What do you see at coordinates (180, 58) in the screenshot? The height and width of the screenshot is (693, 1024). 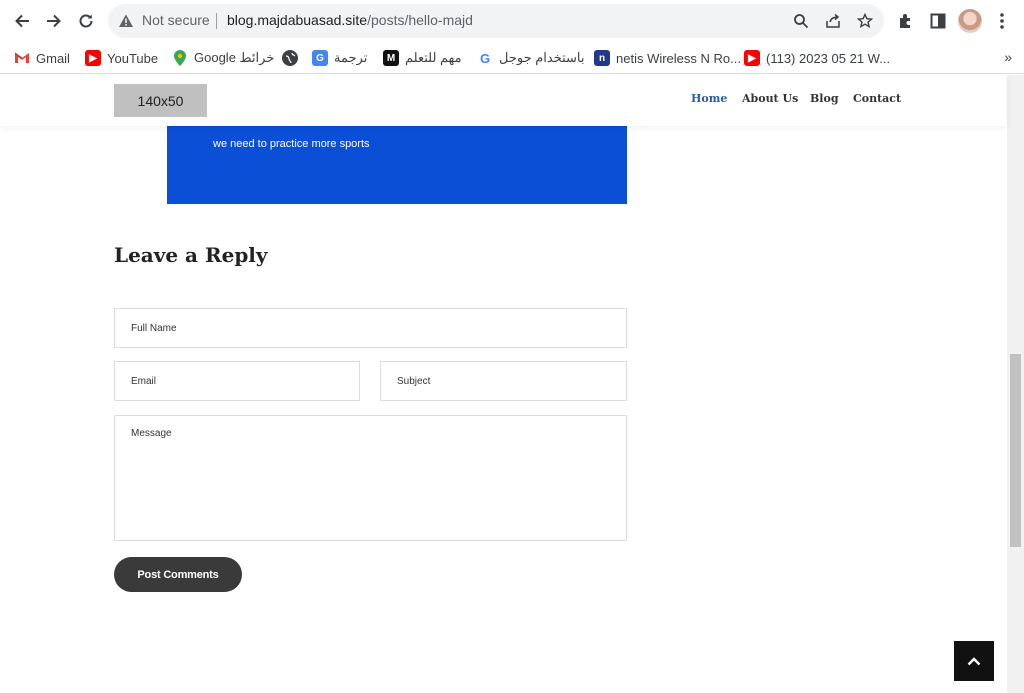 I see `maps-icon` at bounding box center [180, 58].